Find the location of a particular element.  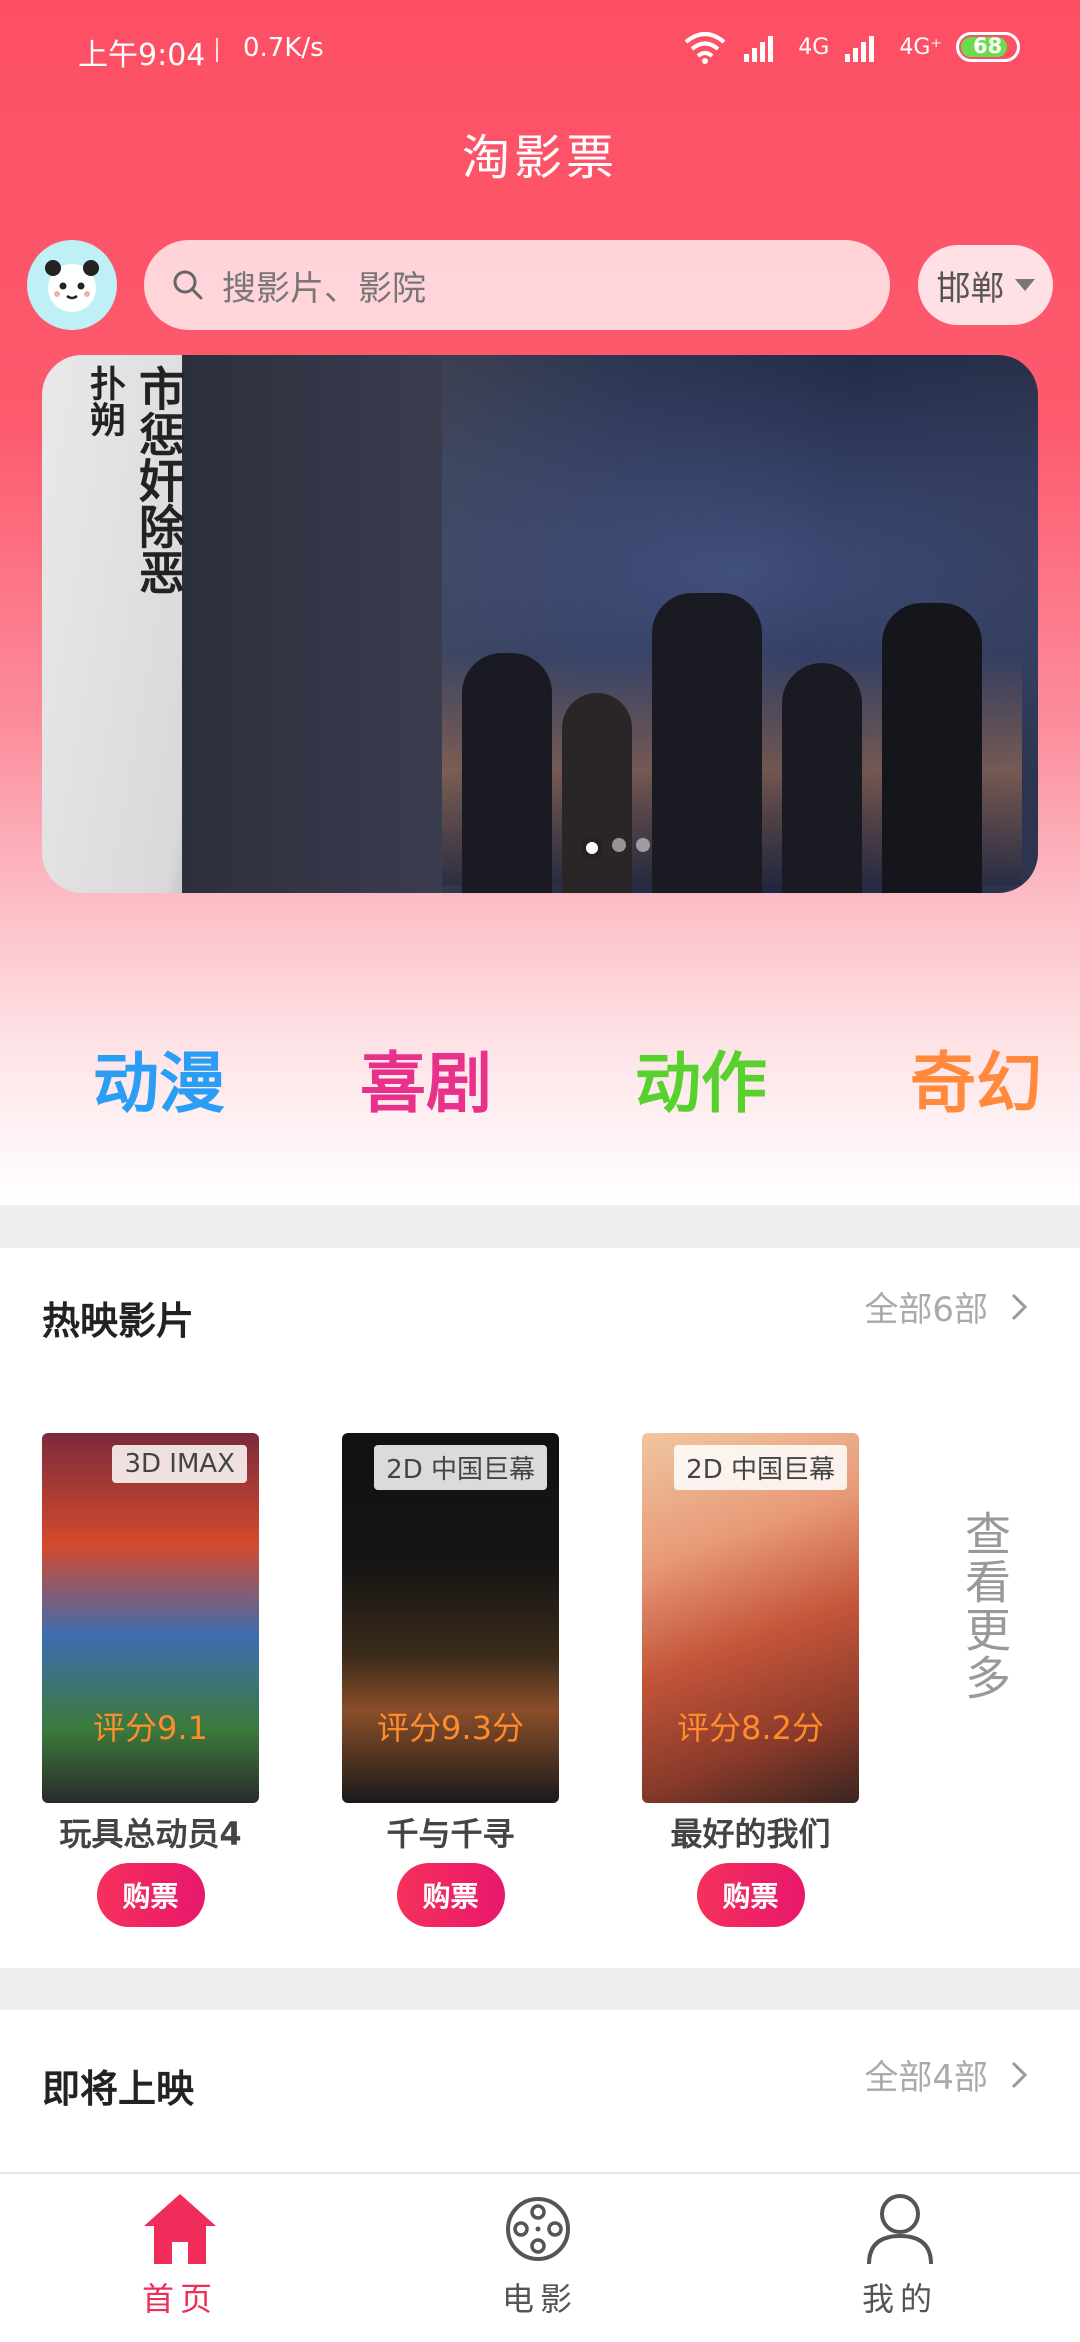

carousel-indicator is located at coordinates (616, 848).